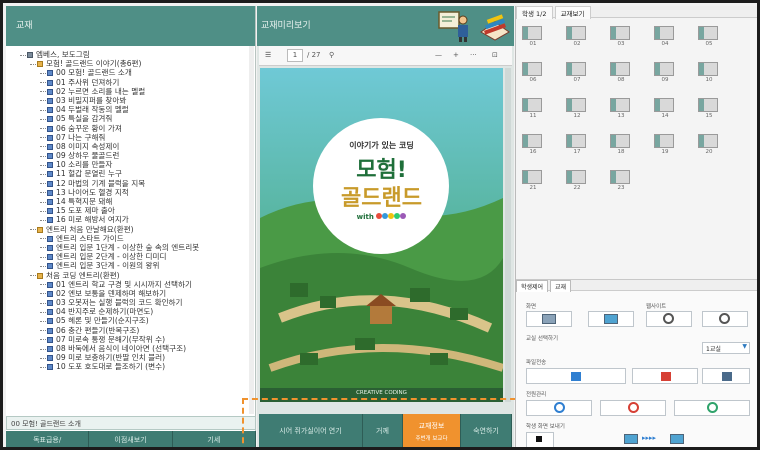  I want to click on student-thumbnail: 06, so click(533, 74).